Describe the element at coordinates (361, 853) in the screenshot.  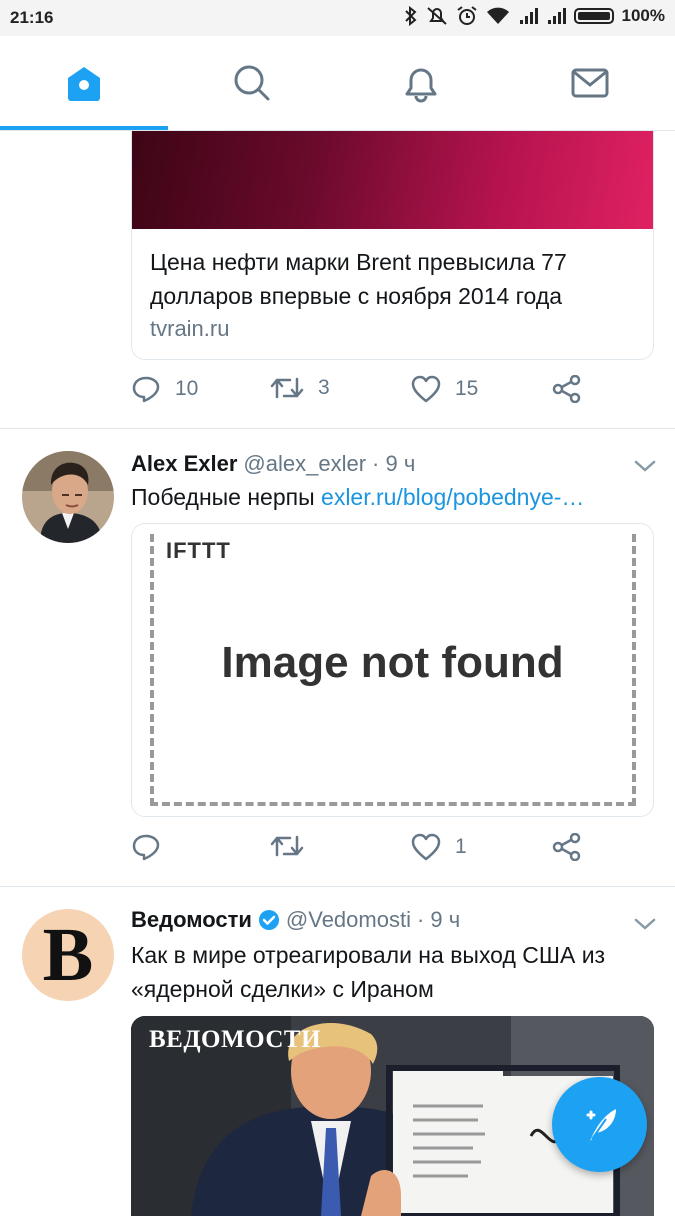
I see `tweet-actions: 1` at that location.